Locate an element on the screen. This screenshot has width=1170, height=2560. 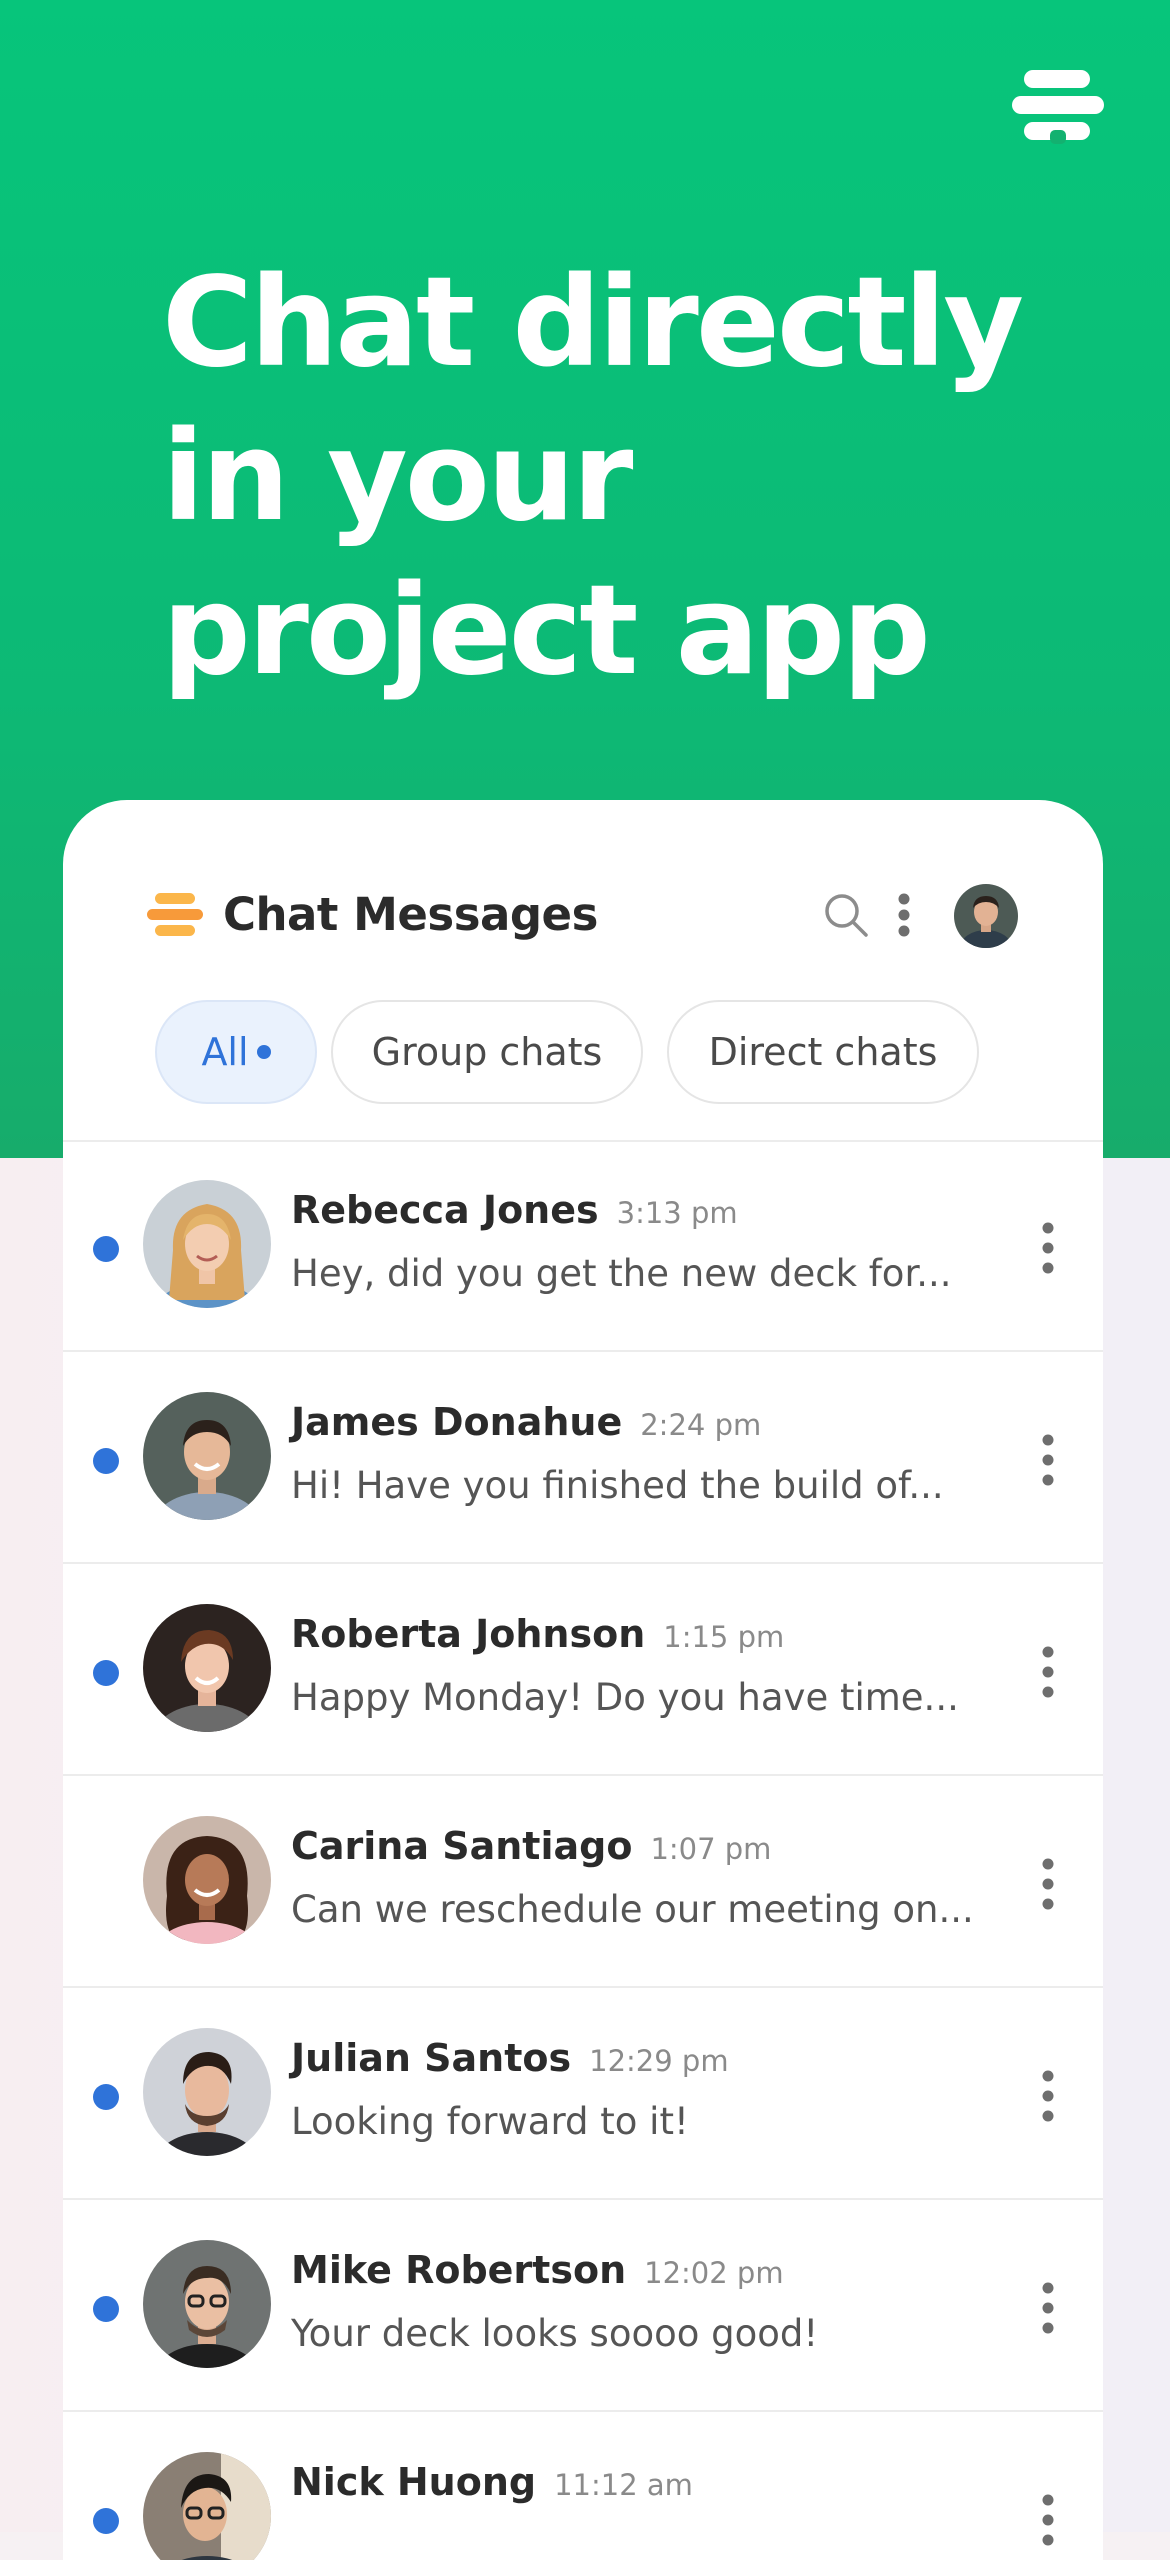
chat-name-text: Mike Robertson is located at coordinates (459, 2270).